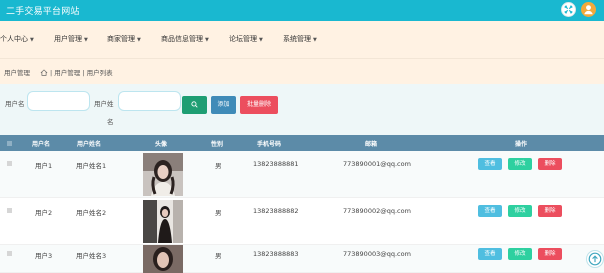 This screenshot has width=604, height=273. I want to click on nav-item-product-management: 商品信息管理 ▼, so click(185, 39).